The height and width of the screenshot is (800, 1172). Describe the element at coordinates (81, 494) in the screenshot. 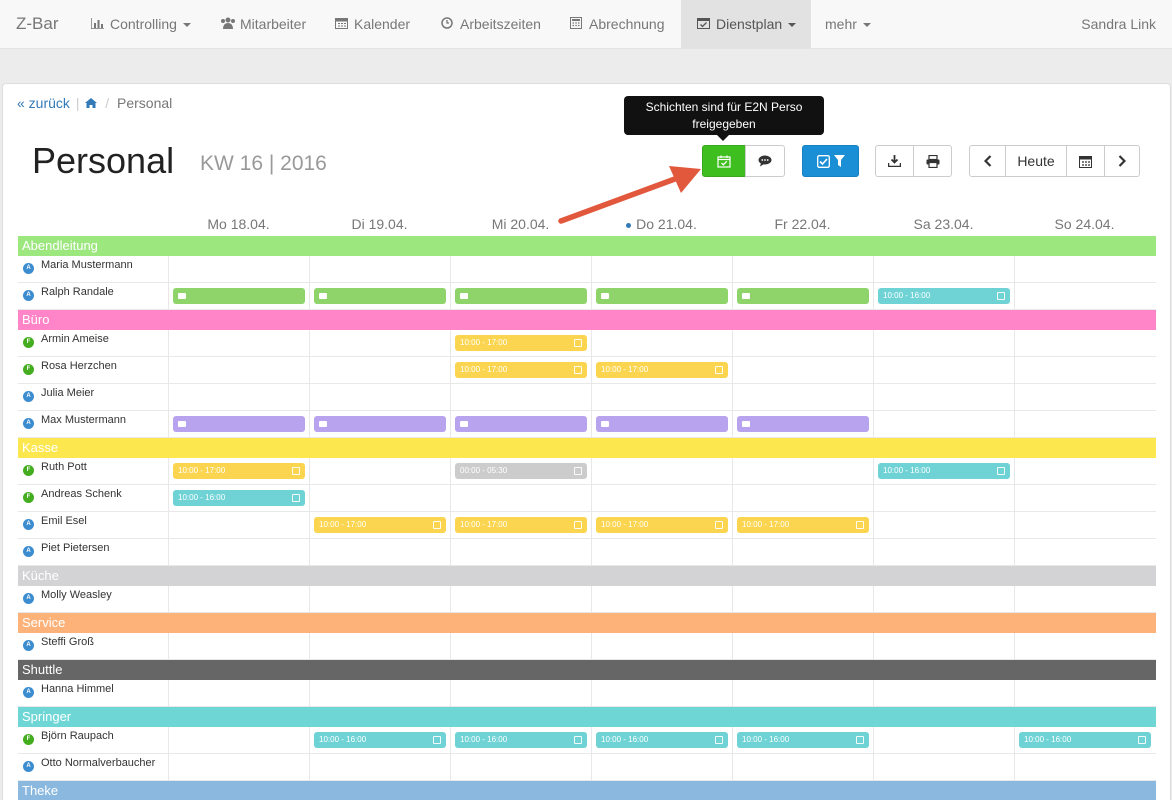

I see `employee-name: Andreas Schenk` at that location.